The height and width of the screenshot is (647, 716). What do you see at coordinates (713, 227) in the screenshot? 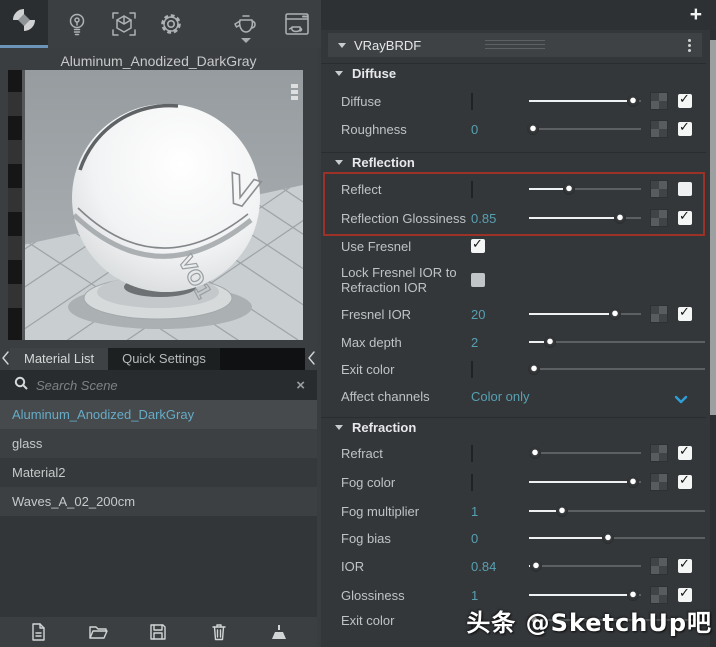
I see `scrollbar-thumb` at bounding box center [713, 227].